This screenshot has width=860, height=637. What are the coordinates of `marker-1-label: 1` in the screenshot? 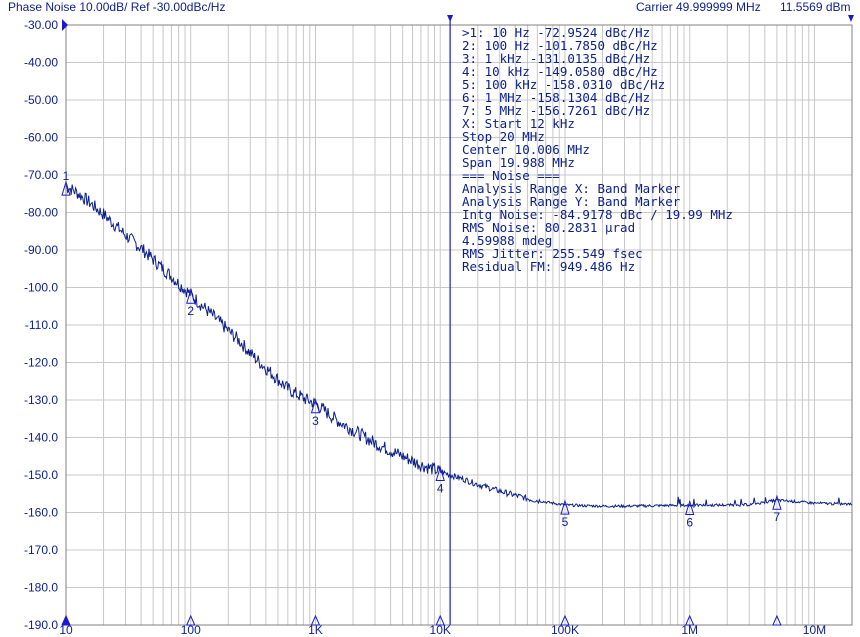 It's located at (66, 176).